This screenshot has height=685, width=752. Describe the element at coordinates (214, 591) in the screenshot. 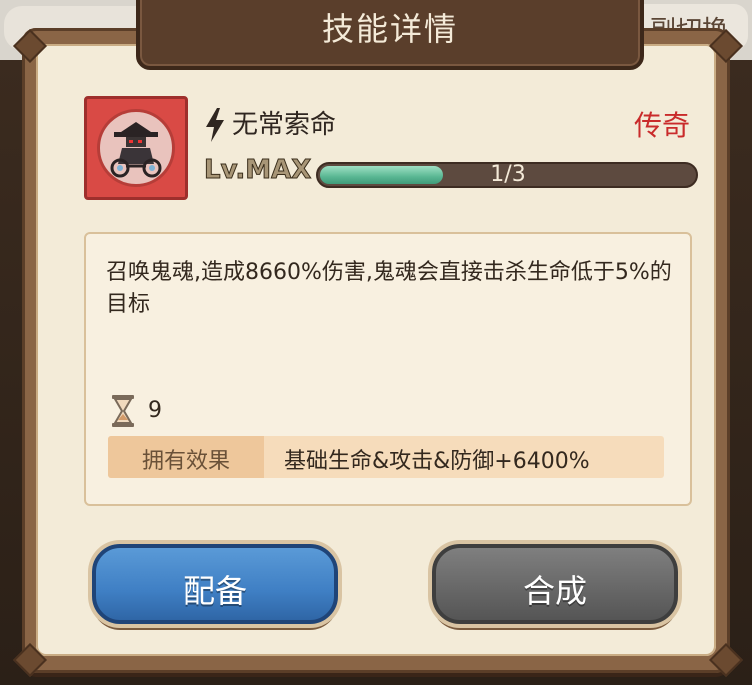

I see `equip-button-label: 配备` at that location.